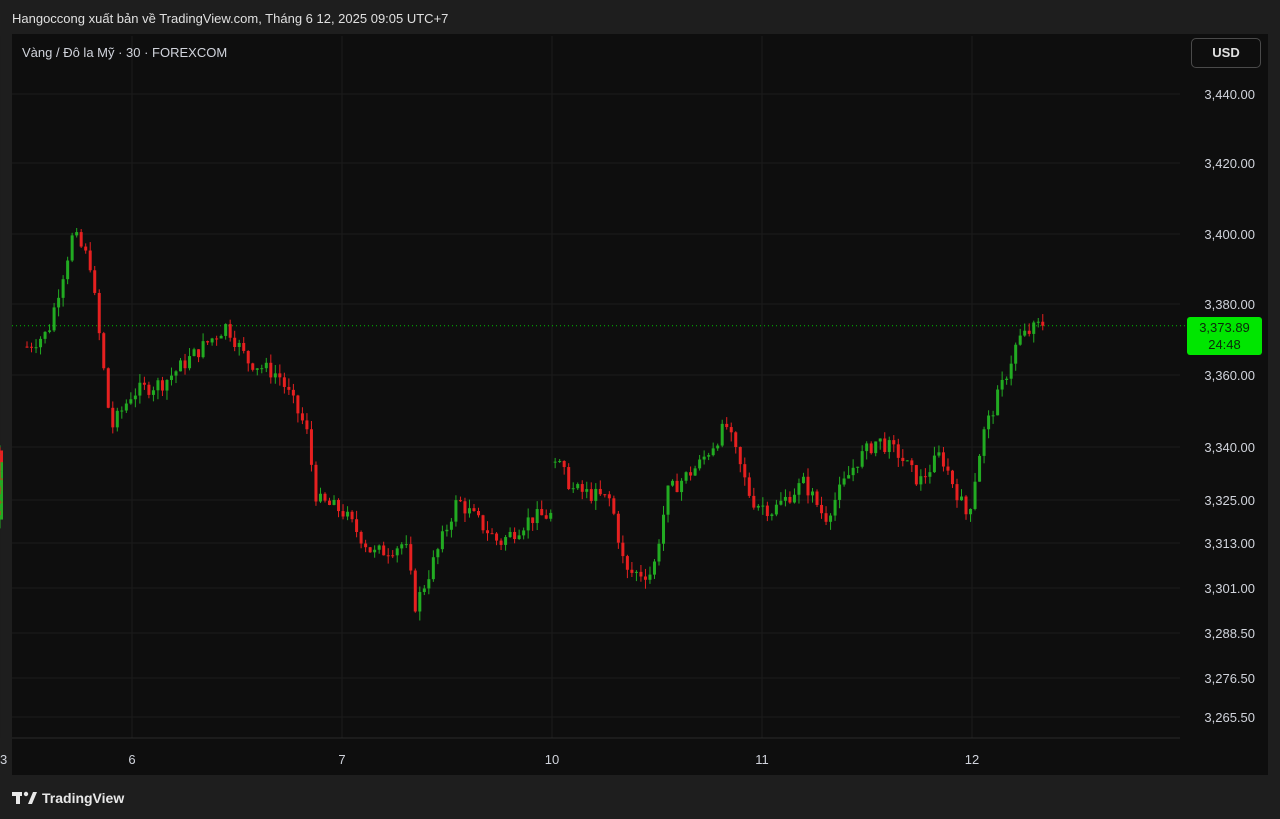  I want to click on tradingview-brand: TradingView, so click(68, 798).